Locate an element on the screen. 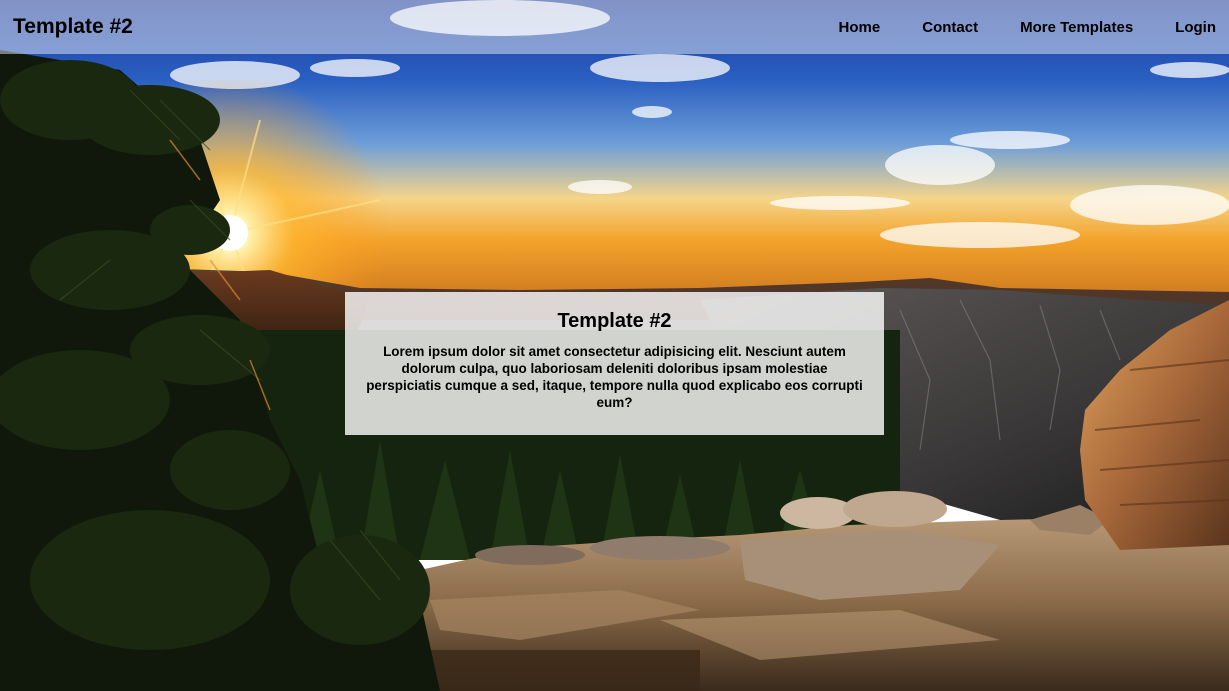  nav-link-contact: Contact is located at coordinates (950, 27).